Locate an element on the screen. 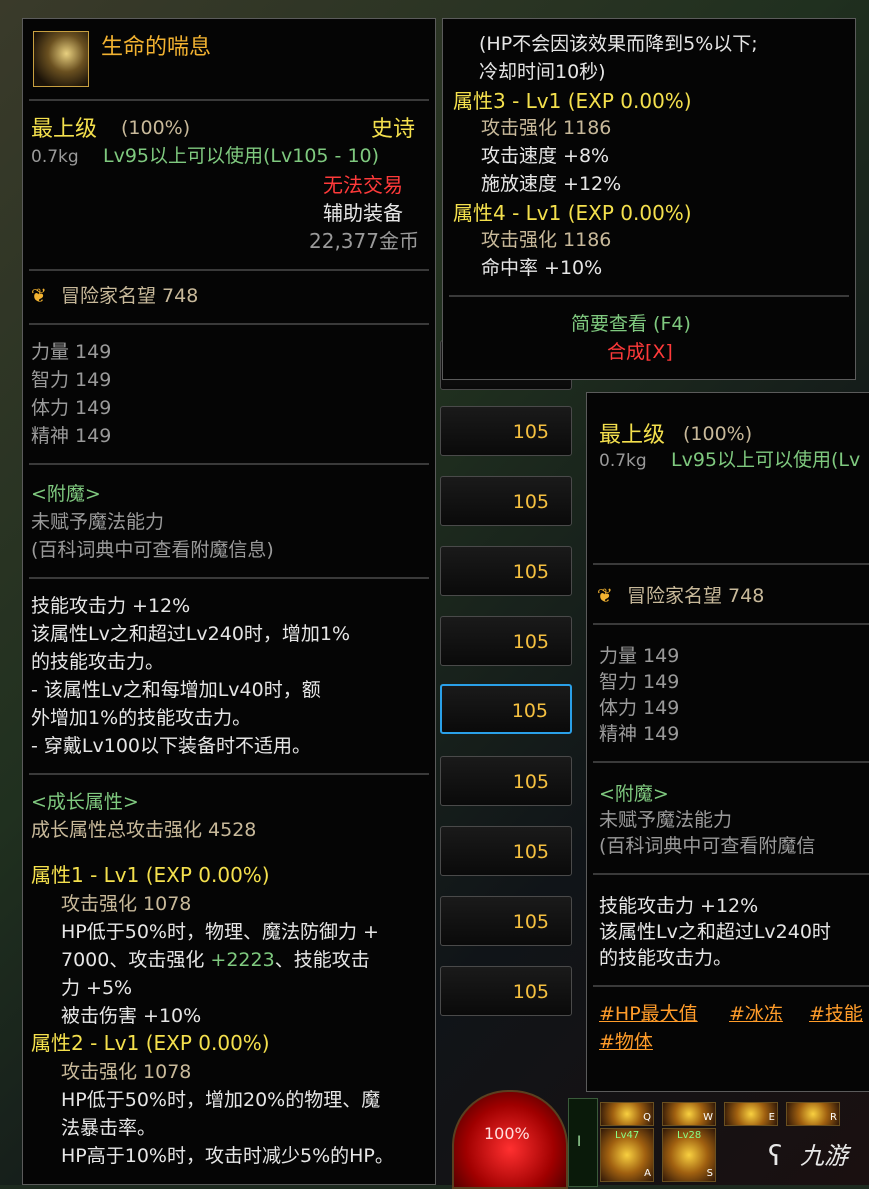  tag-link: #冰冻 is located at coordinates (756, 1014).